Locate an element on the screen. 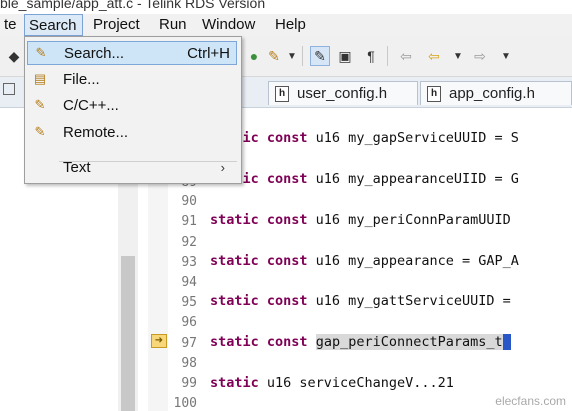 The height and width of the screenshot is (411, 572). menu-item-label: Text is located at coordinates (77, 167).